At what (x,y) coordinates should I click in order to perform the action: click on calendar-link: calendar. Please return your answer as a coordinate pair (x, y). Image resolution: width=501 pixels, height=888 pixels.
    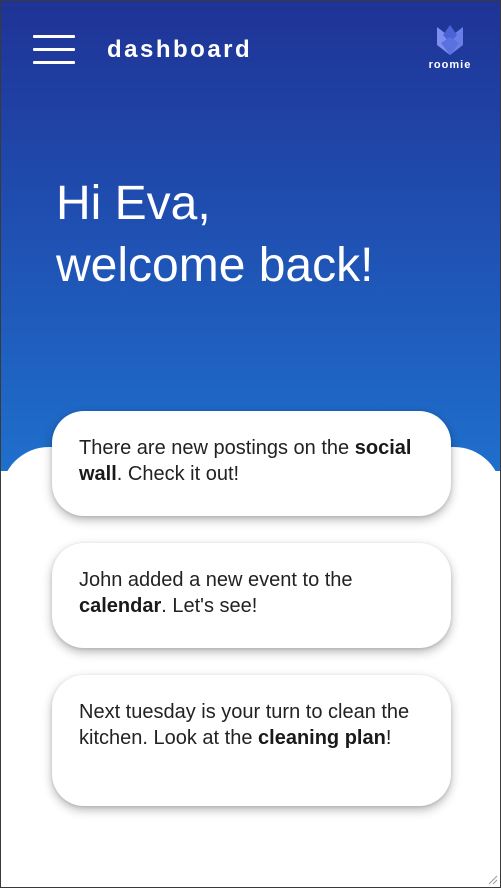
    Looking at the image, I should click on (120, 606).